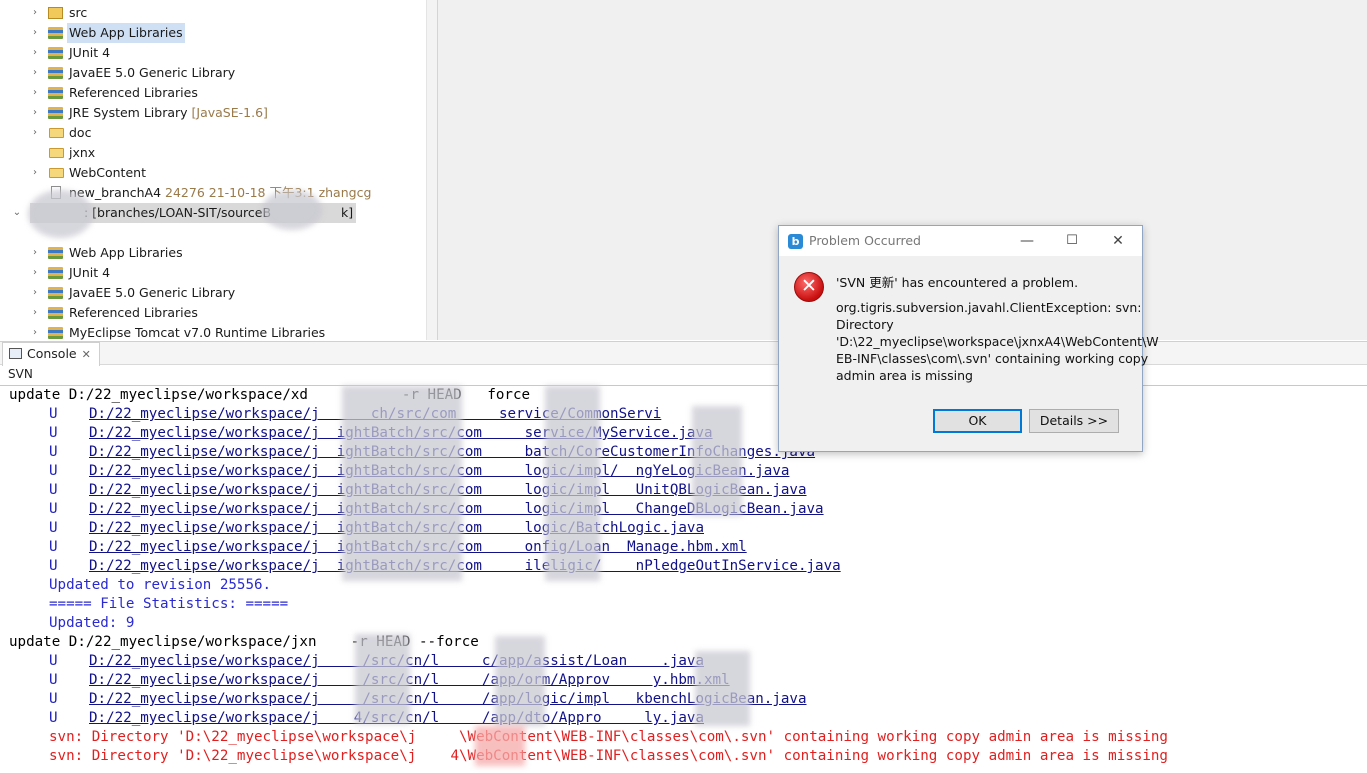 This screenshot has width=1367, height=773. What do you see at coordinates (347, 212) in the screenshot?
I see `project-path-suffix: k]` at bounding box center [347, 212].